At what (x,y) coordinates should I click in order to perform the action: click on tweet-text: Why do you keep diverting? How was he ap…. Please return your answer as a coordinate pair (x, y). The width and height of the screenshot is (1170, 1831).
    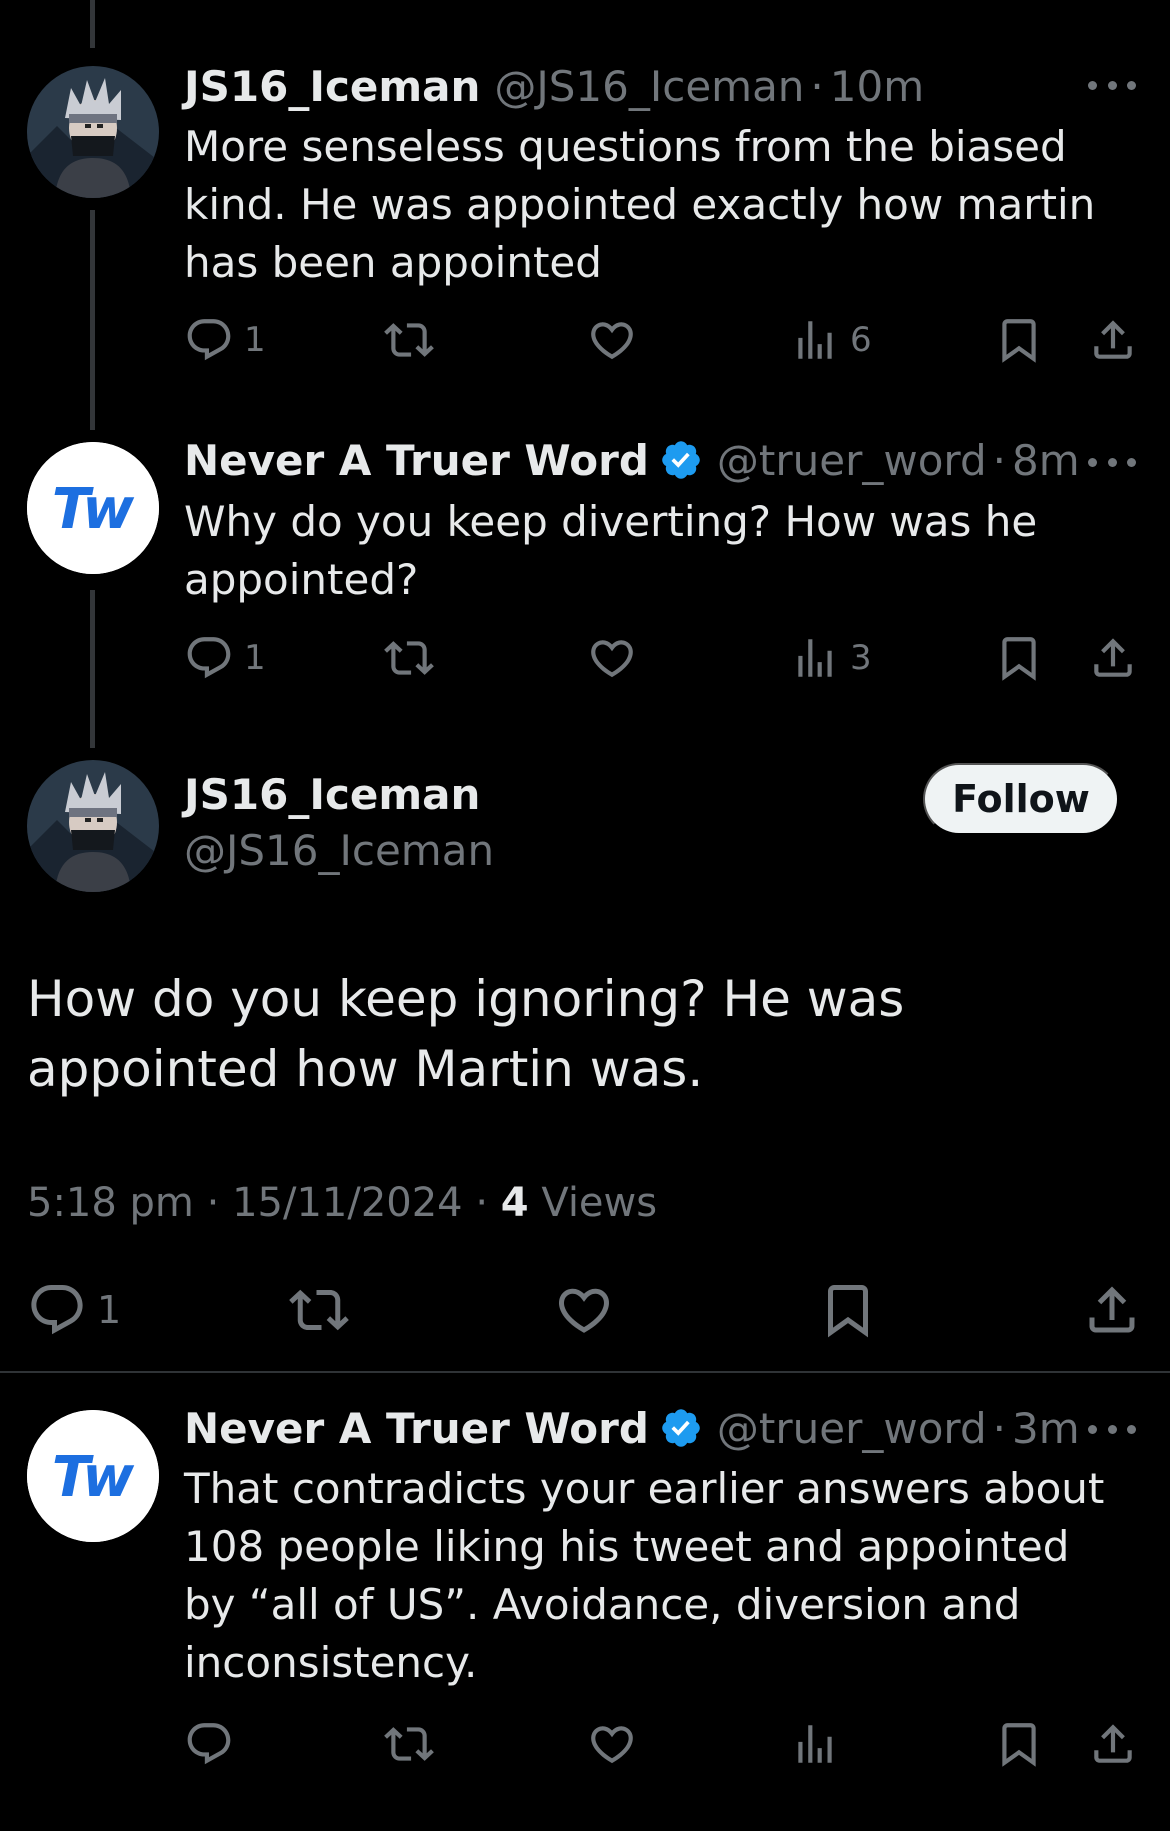
    Looking at the image, I should click on (611, 550).